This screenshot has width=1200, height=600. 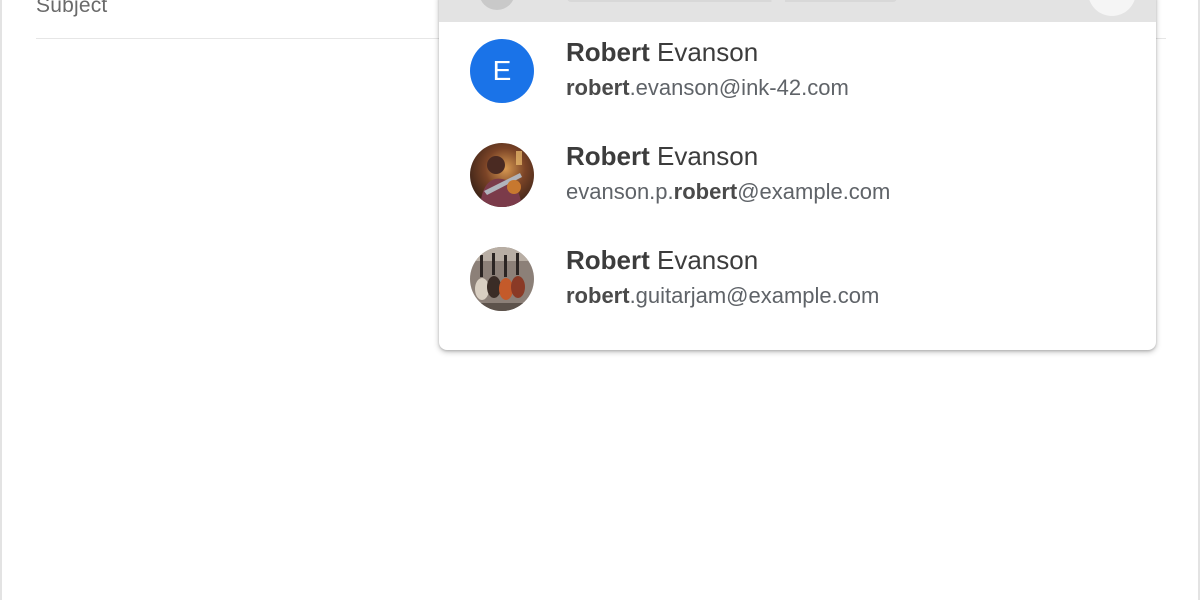 I want to click on email-suffix: .evanson@ink-42.com, so click(x=739, y=87).